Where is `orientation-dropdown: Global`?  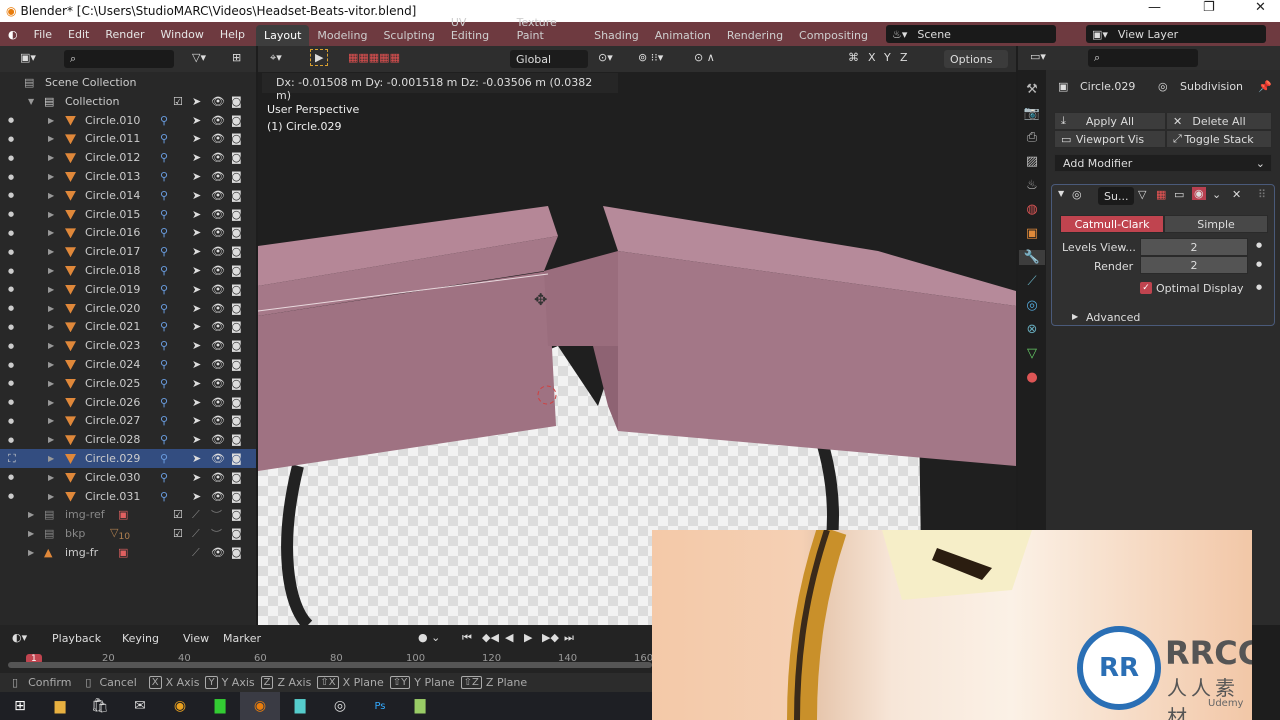 orientation-dropdown: Global is located at coordinates (549, 59).